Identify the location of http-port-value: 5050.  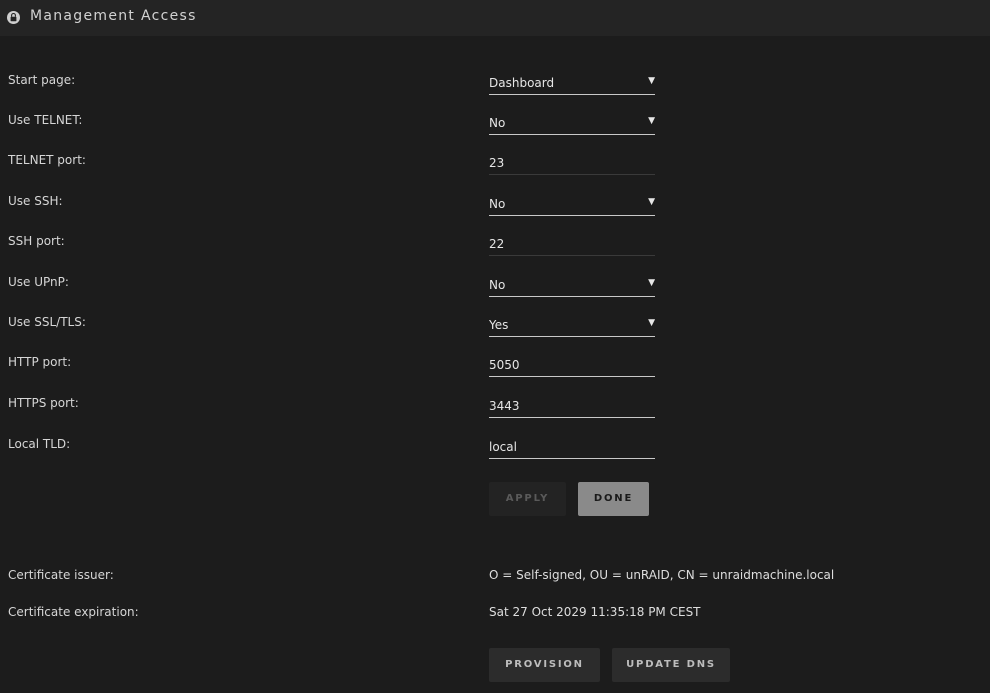
(504, 365).